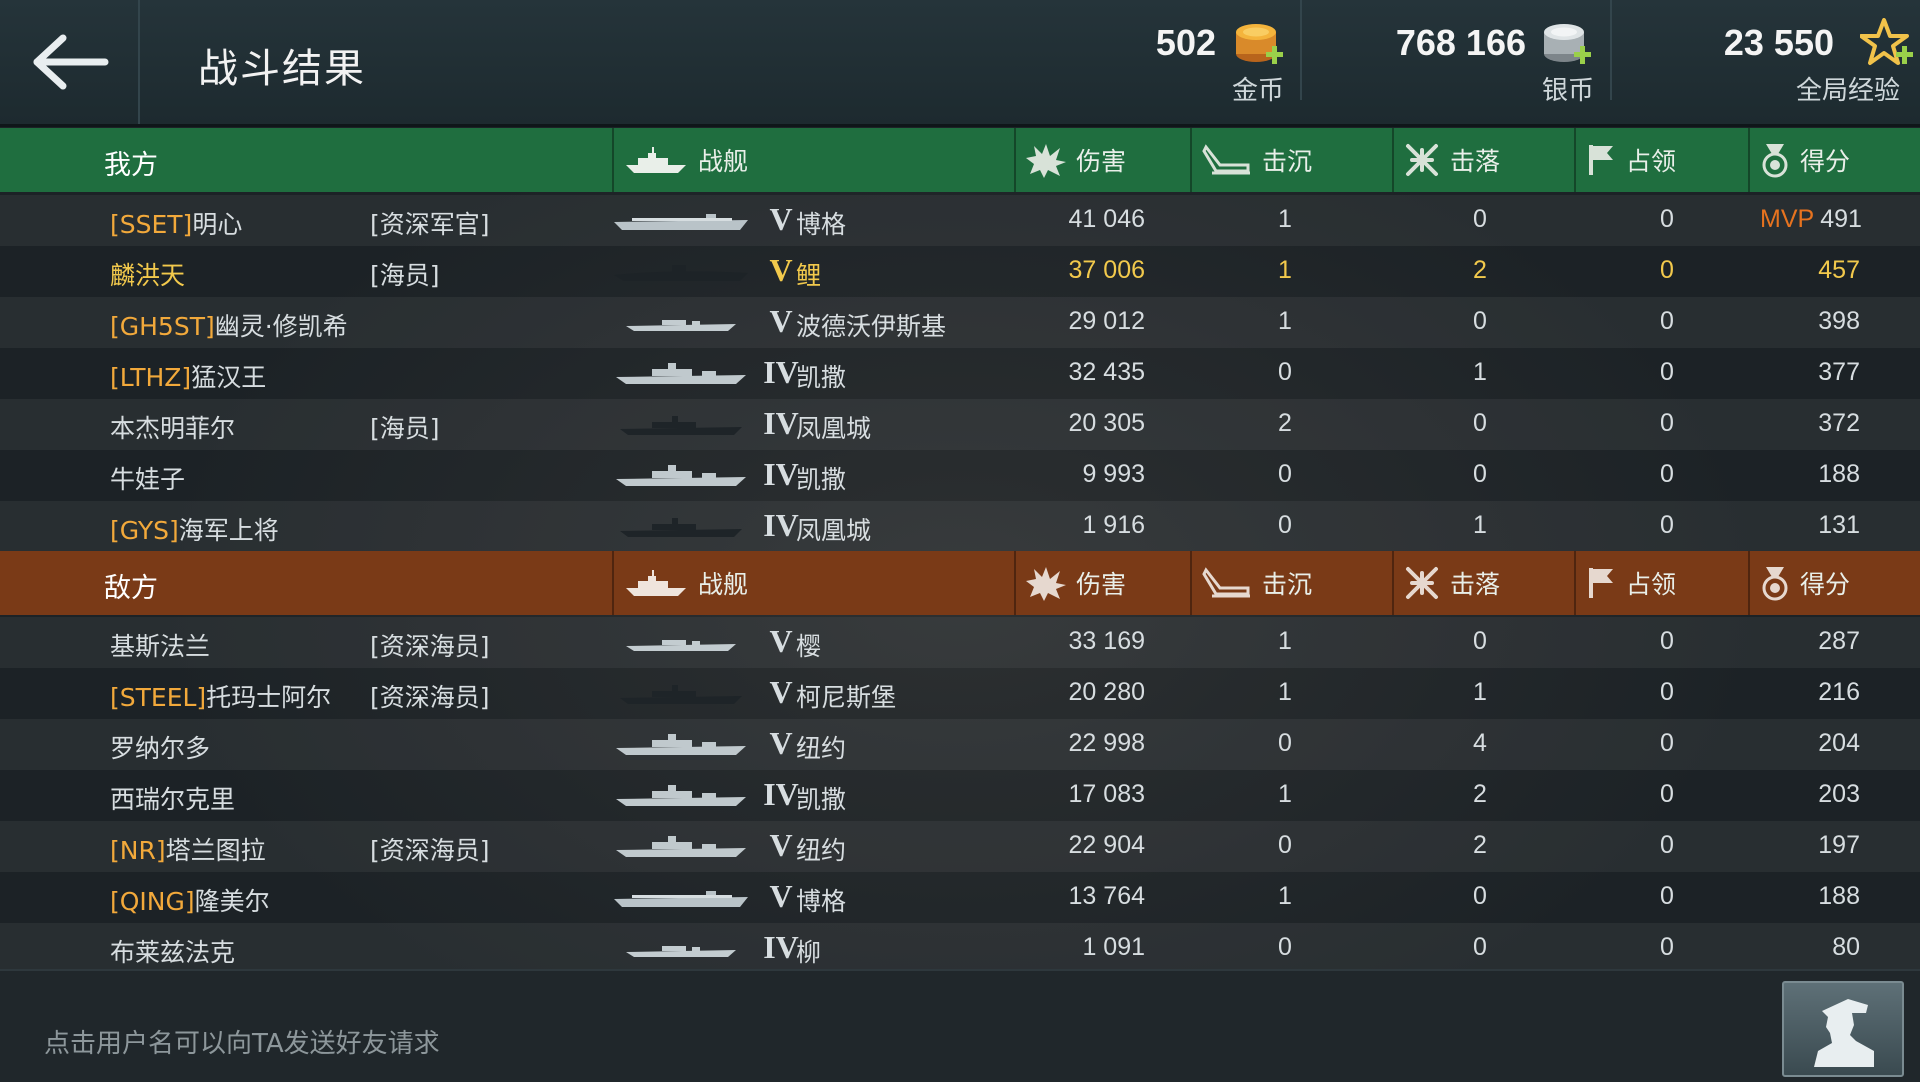 This screenshot has height=1082, width=1920. Describe the element at coordinates (1475, 161) in the screenshot. I see `col-downed-label: 击落` at that location.